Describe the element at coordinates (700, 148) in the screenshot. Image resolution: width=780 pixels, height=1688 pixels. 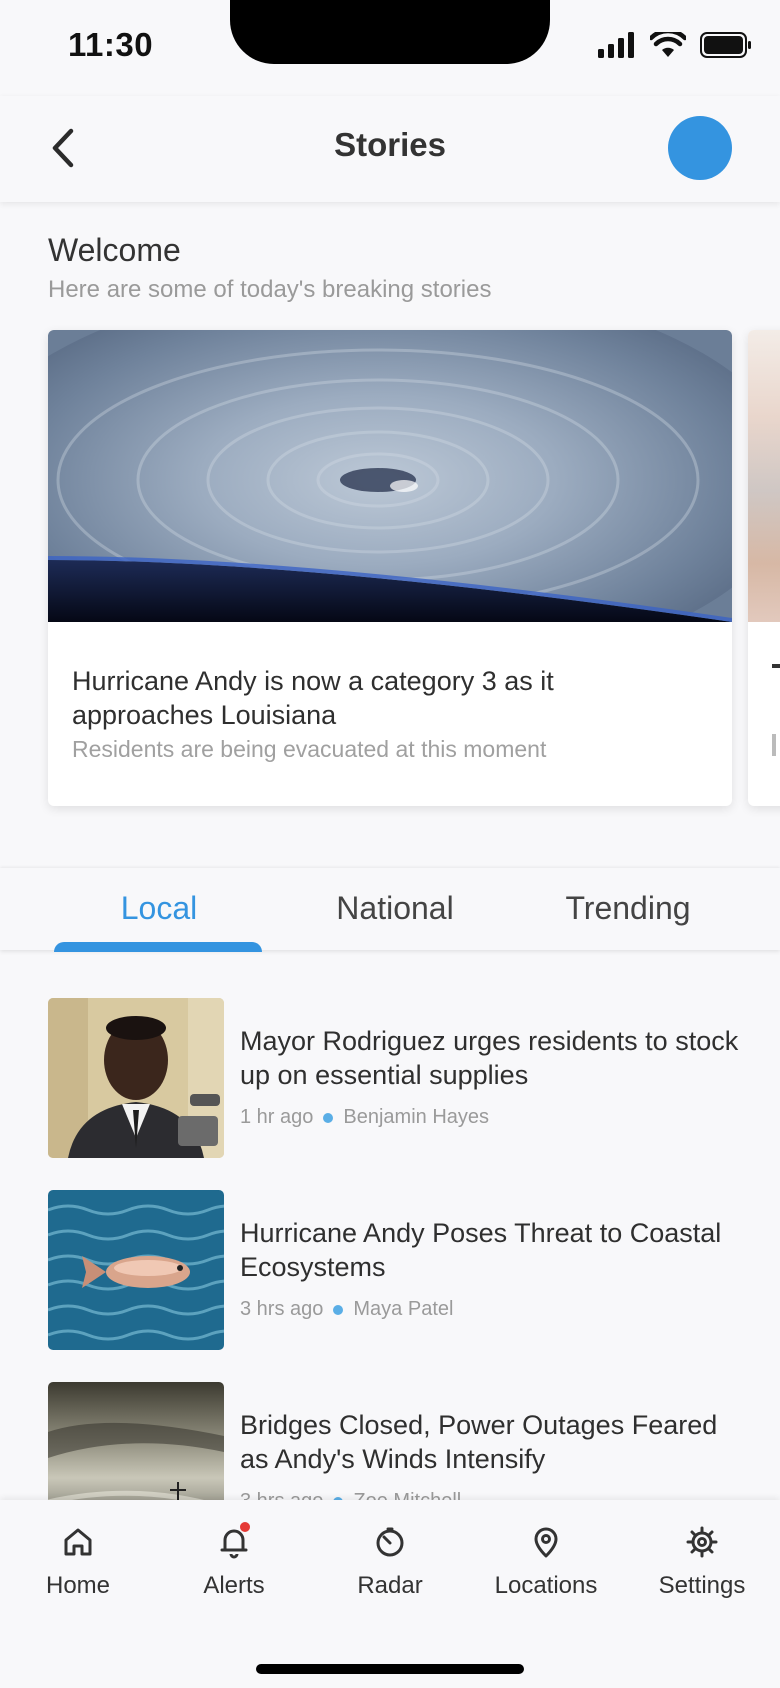
I see `avatar` at that location.